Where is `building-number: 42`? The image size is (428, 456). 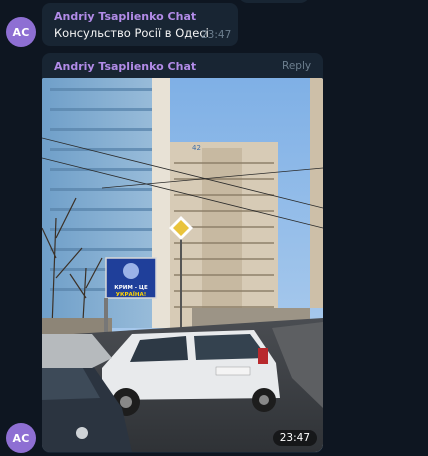 building-number: 42 is located at coordinates (196, 148).